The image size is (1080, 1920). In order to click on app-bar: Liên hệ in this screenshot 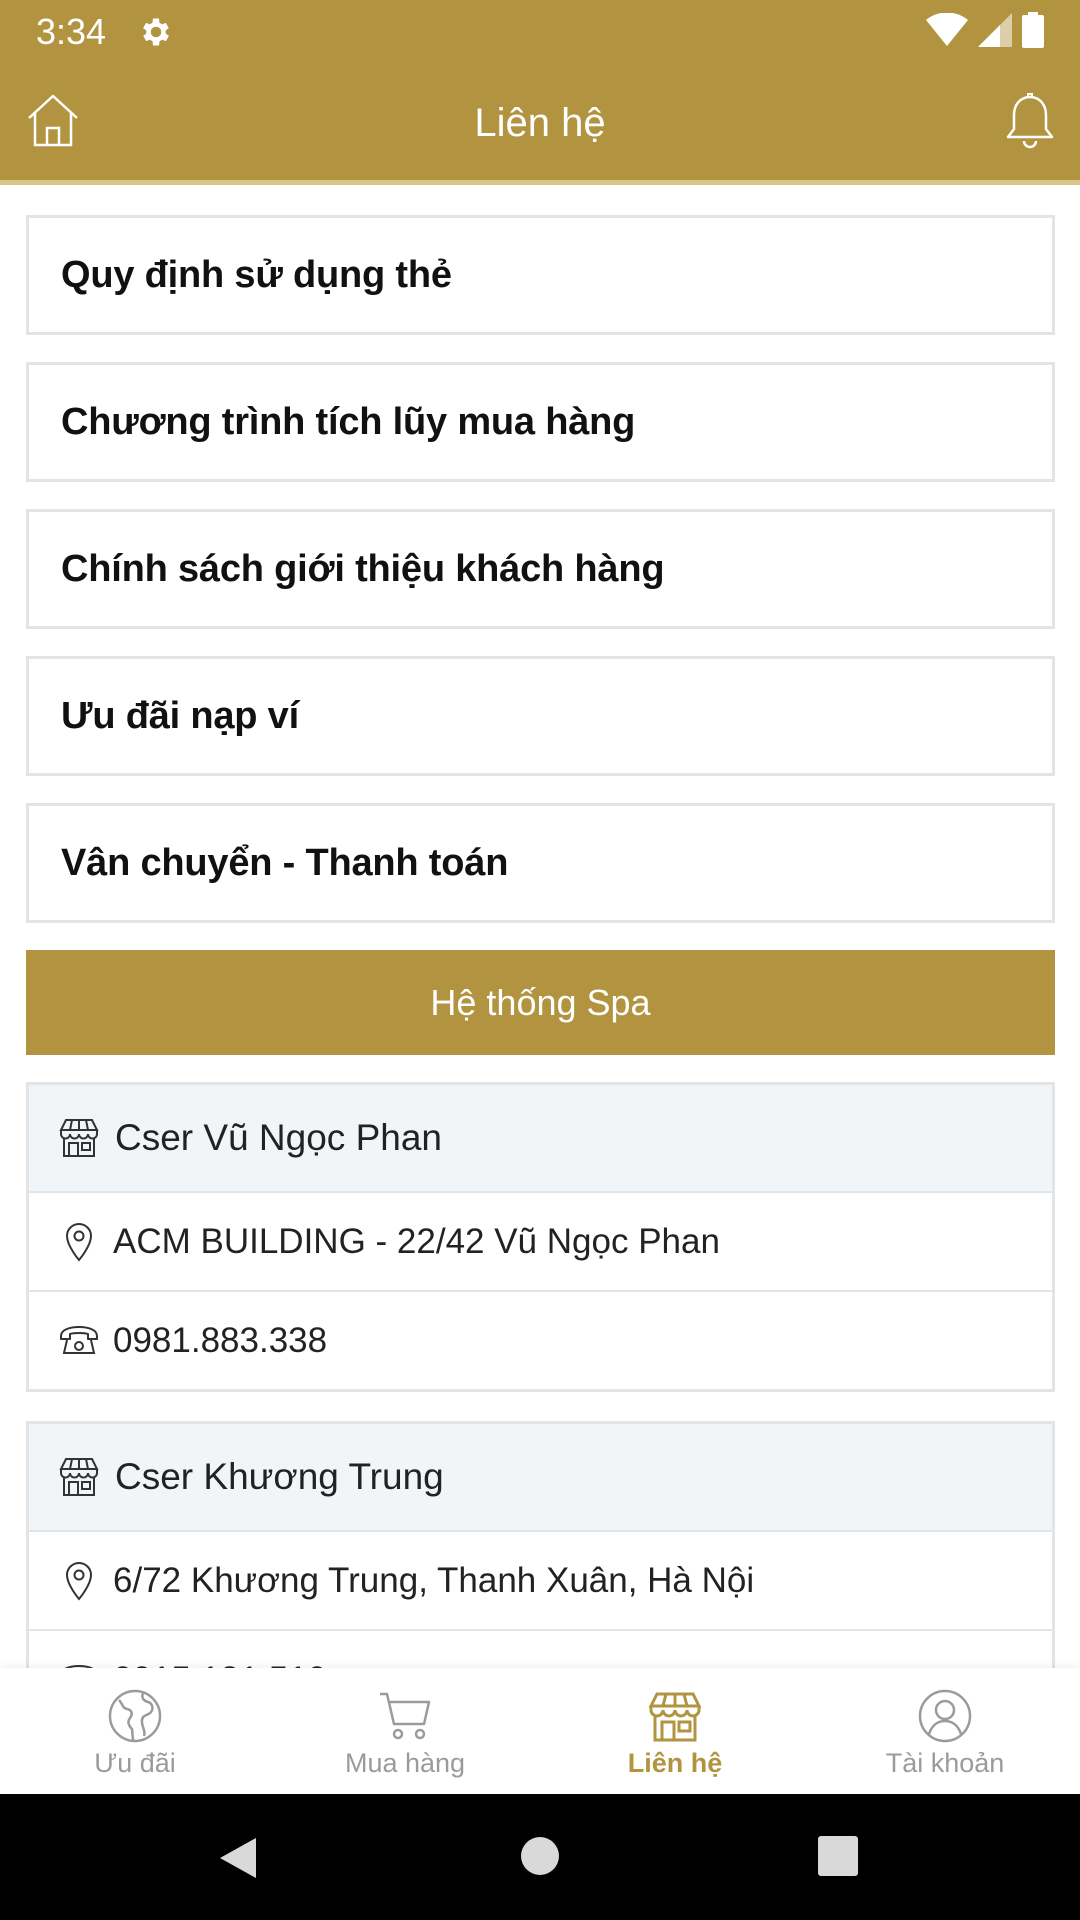, I will do `click(540, 124)`.